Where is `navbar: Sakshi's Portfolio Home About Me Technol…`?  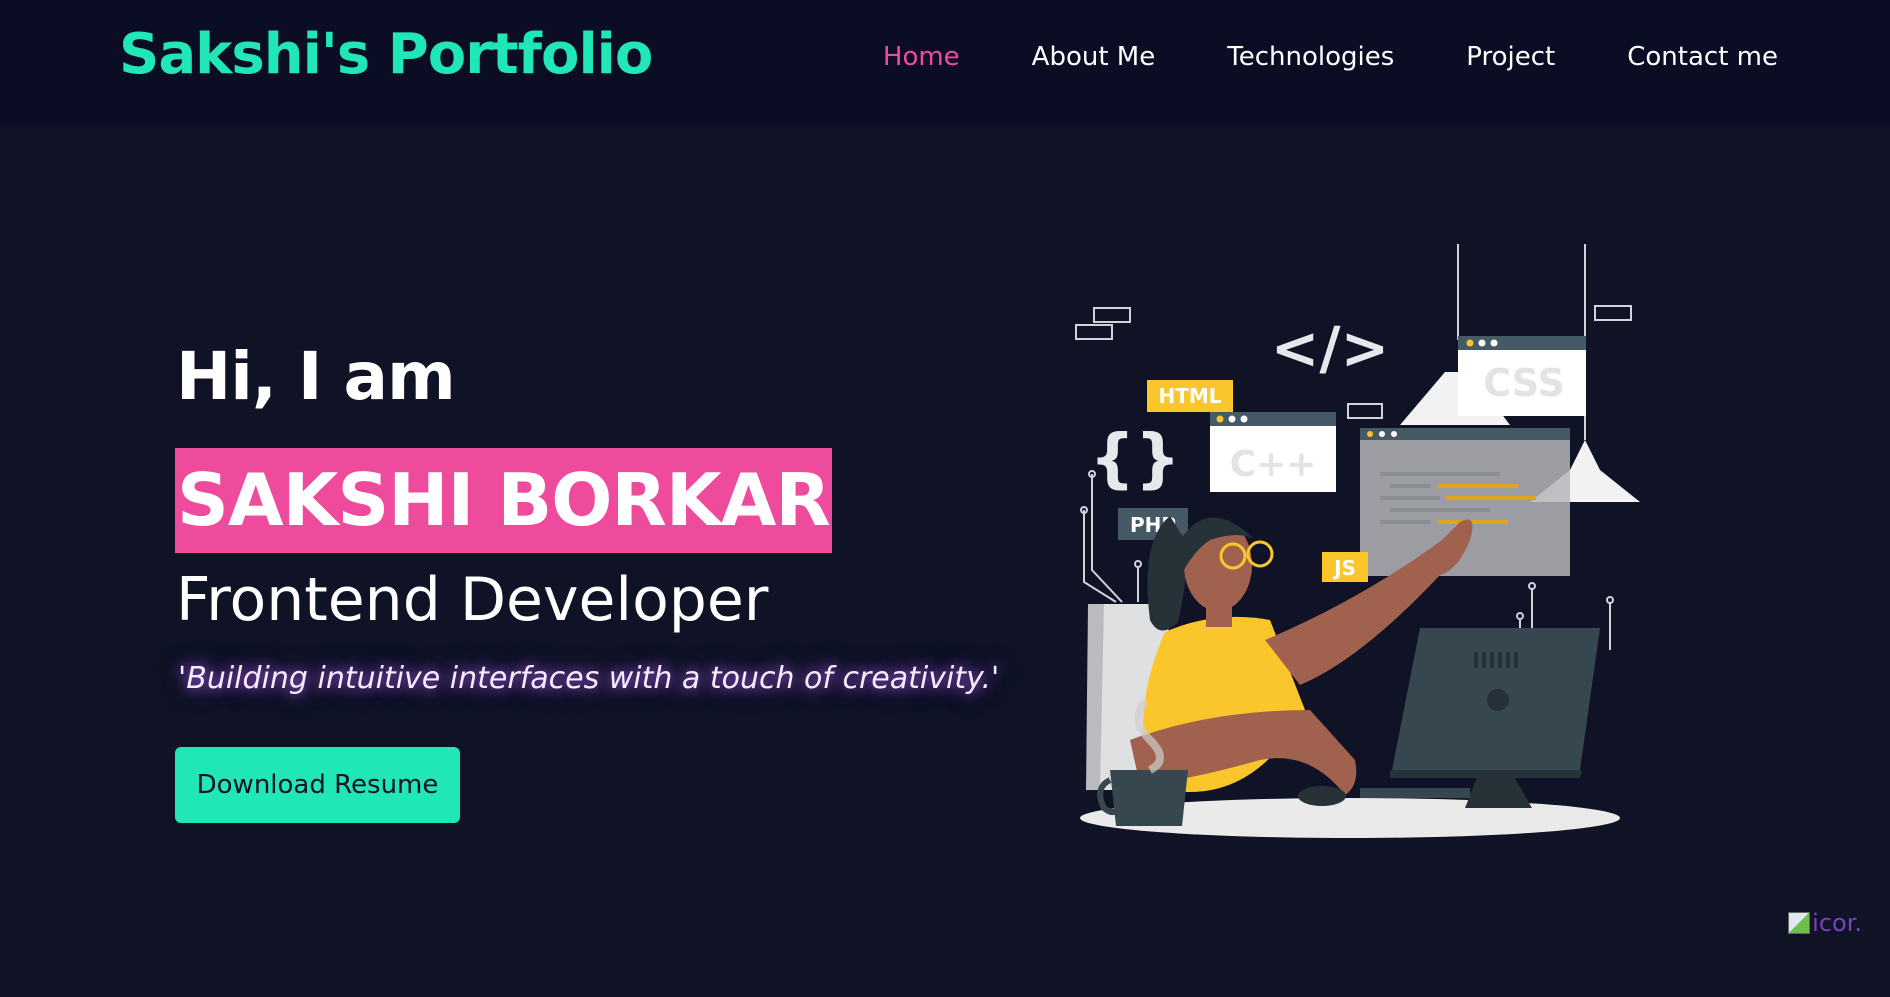 navbar: Sakshi's Portfolio Home About Me Technol… is located at coordinates (945, 63).